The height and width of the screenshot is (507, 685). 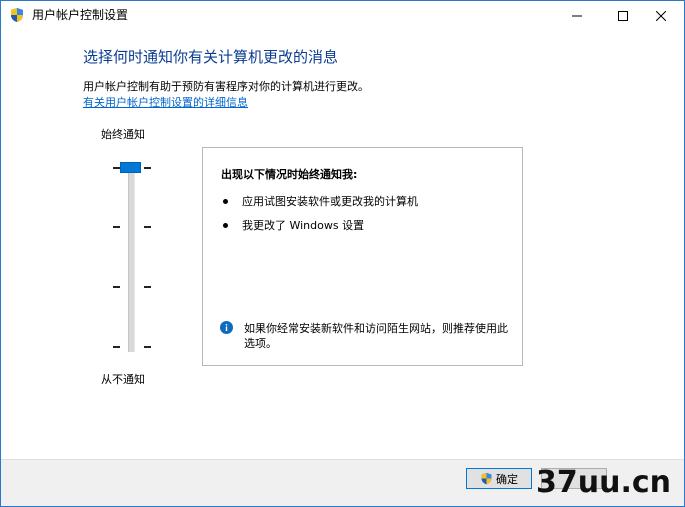 What do you see at coordinates (623, 16) in the screenshot?
I see `maximize-icon` at bounding box center [623, 16].